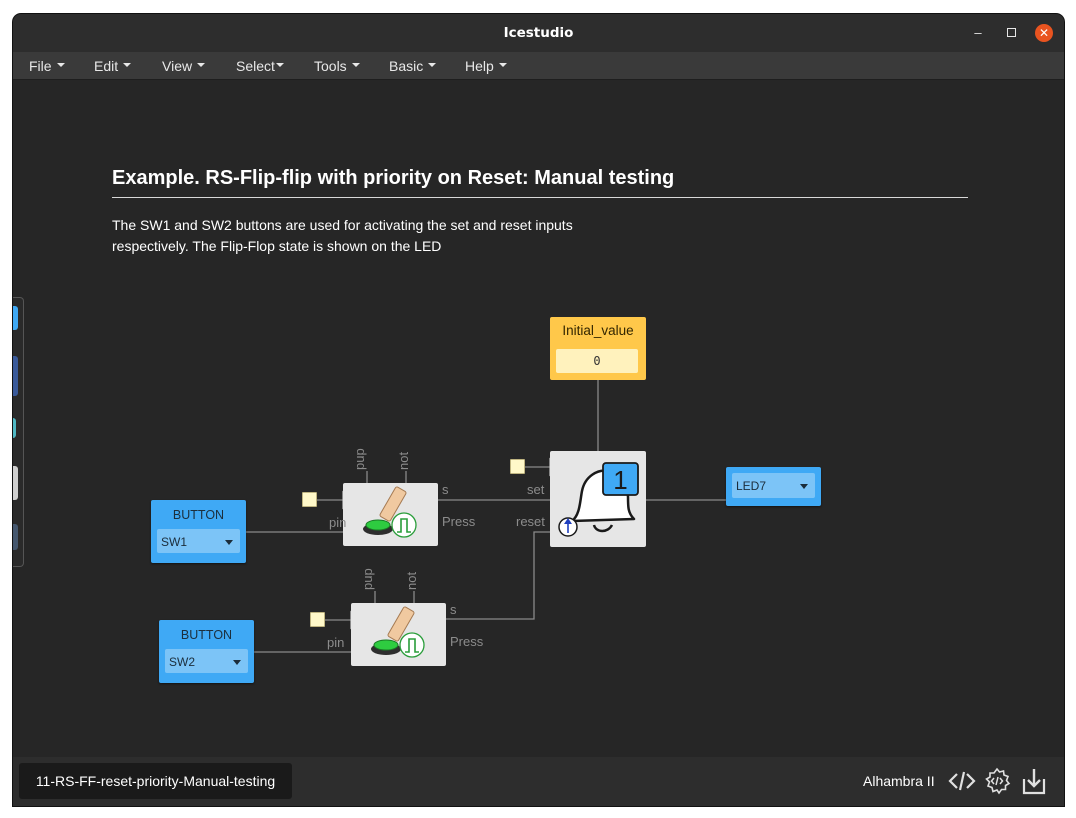 Image resolution: width=1076 pixels, height=818 pixels. I want to click on window-title: Icestudio, so click(538, 33).